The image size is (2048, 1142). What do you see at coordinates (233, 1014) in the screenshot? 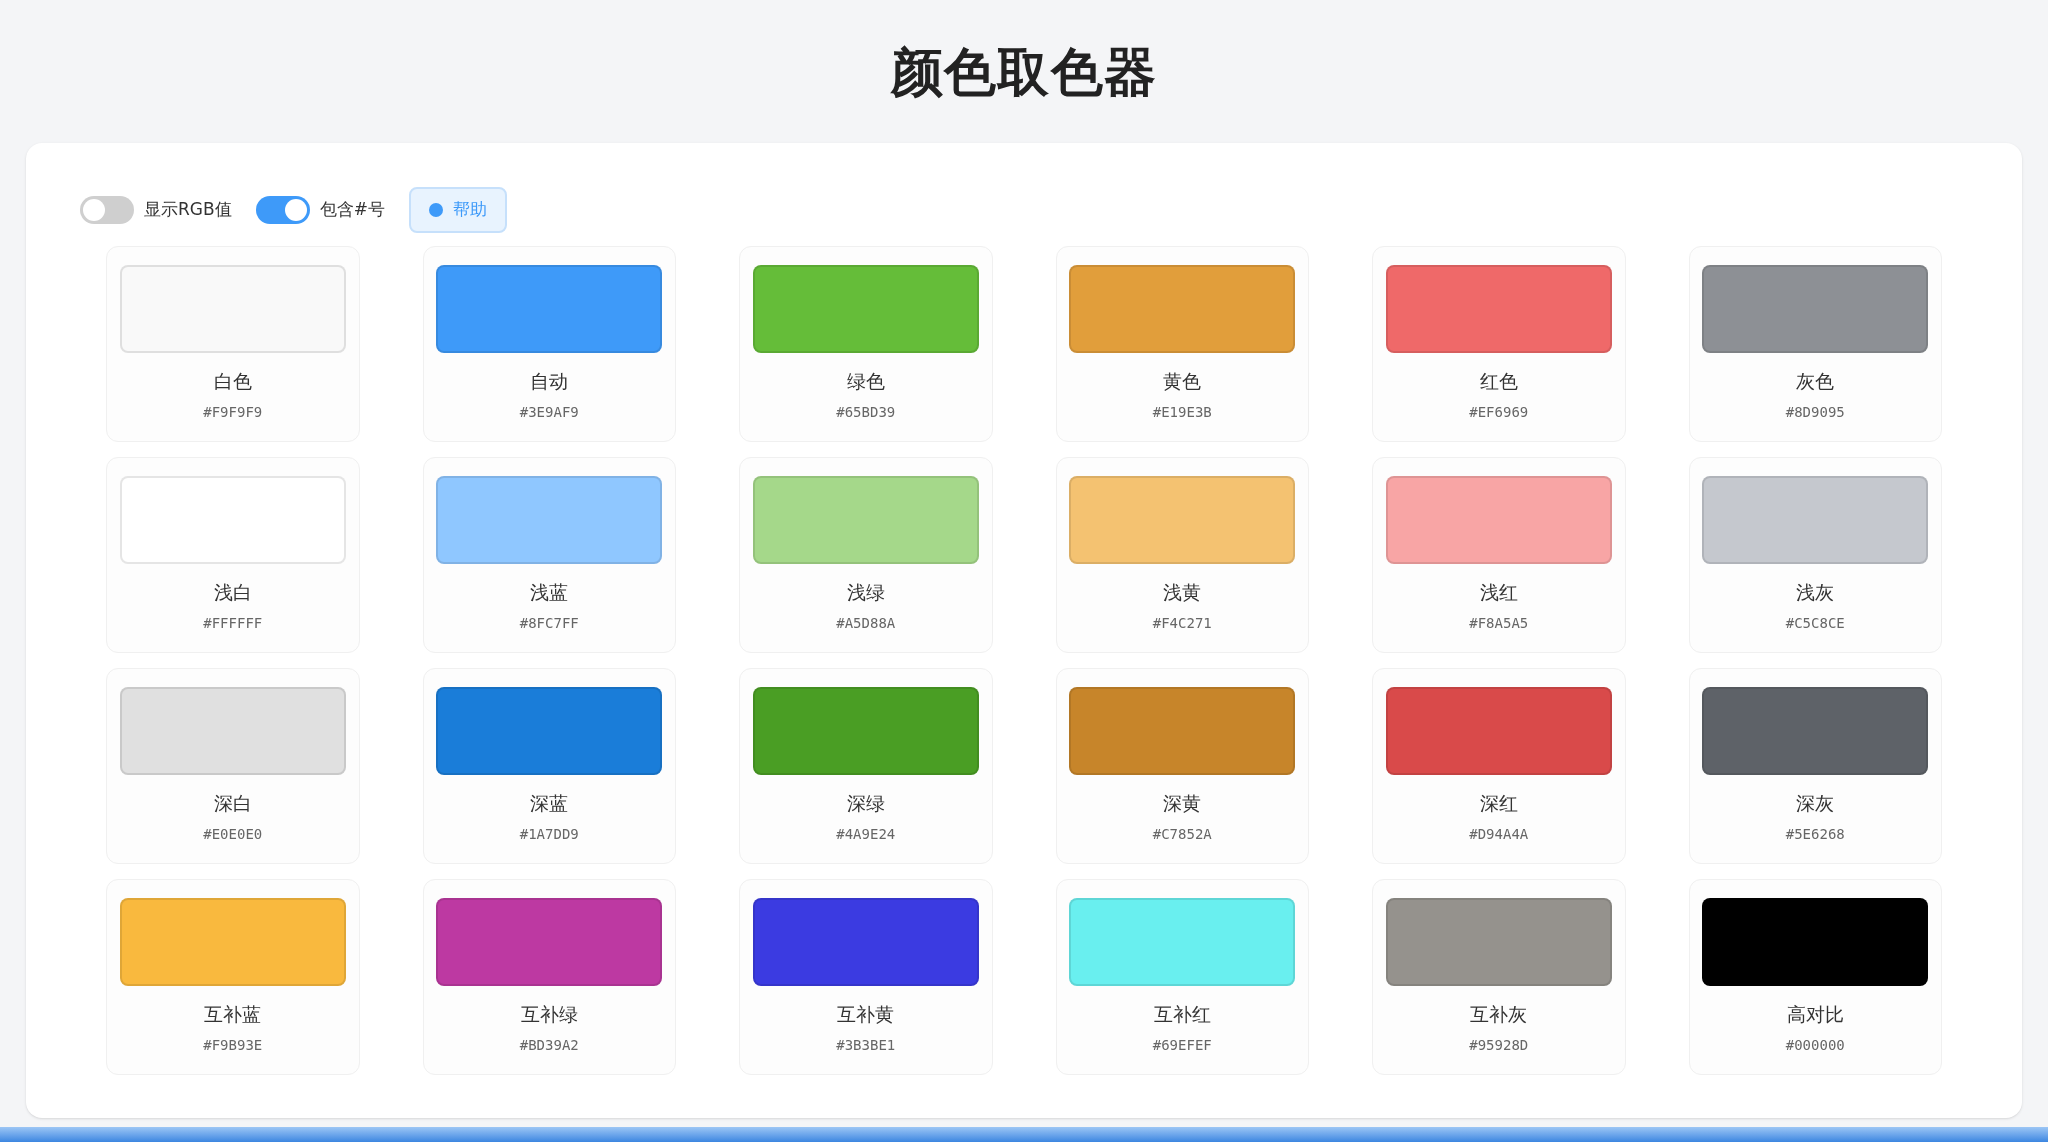
I see `color-name: 互补蓝` at bounding box center [233, 1014].